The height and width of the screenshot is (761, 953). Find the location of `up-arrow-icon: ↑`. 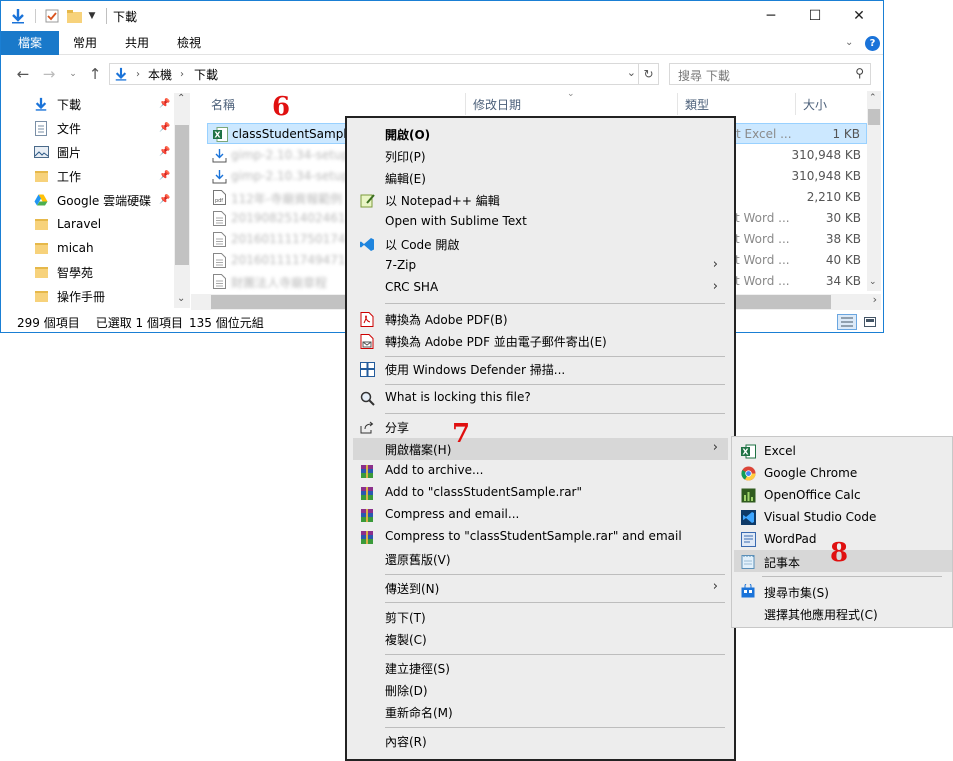

up-arrow-icon: ↑ is located at coordinates (95, 74).